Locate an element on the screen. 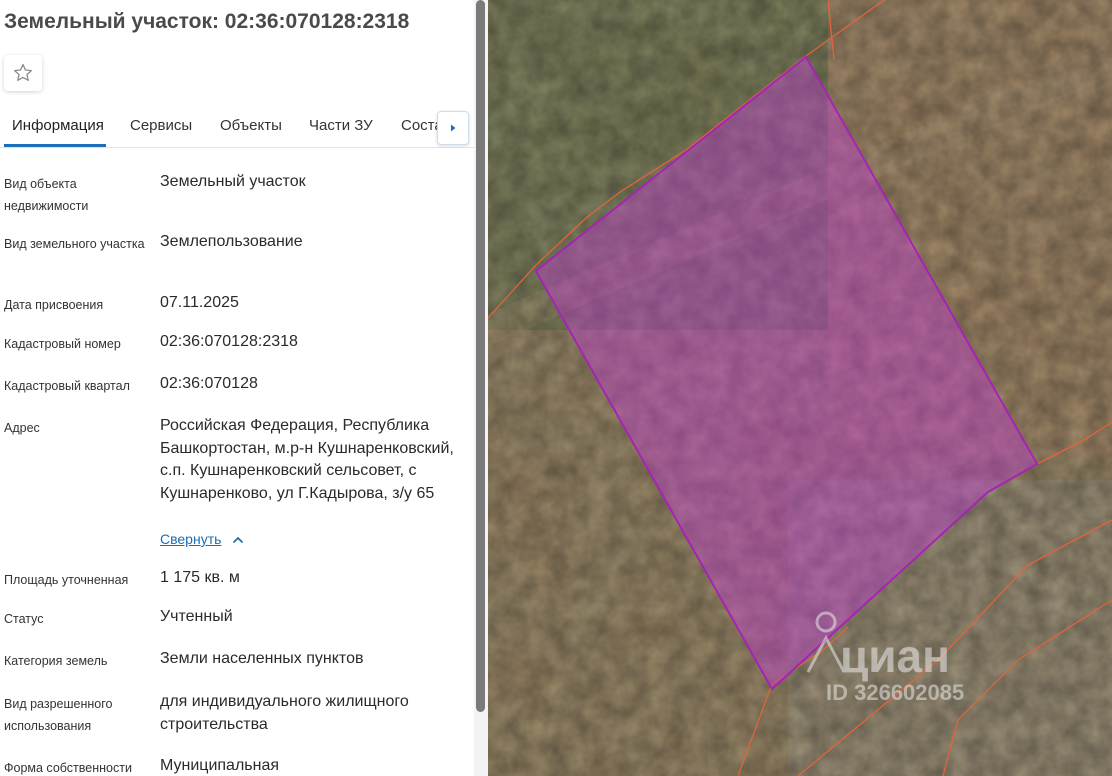  tab-parcel-parts: Части ЗУ is located at coordinates (341, 125).